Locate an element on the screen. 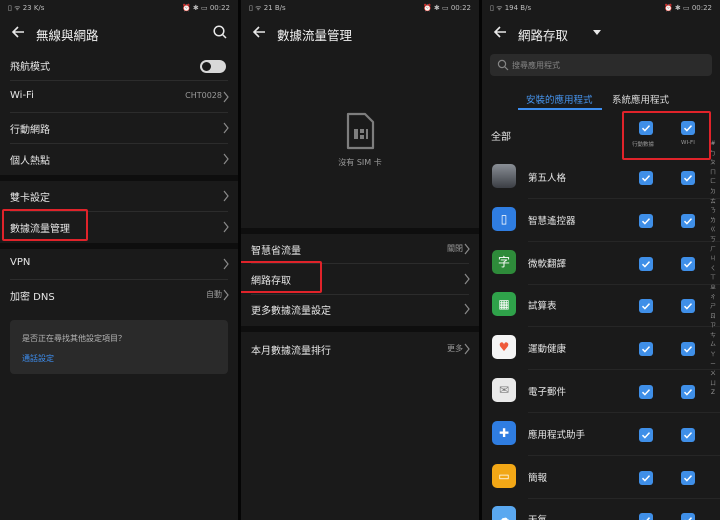 The height and width of the screenshot is (520, 720). app-name: 天氣 is located at coordinates (537, 516).